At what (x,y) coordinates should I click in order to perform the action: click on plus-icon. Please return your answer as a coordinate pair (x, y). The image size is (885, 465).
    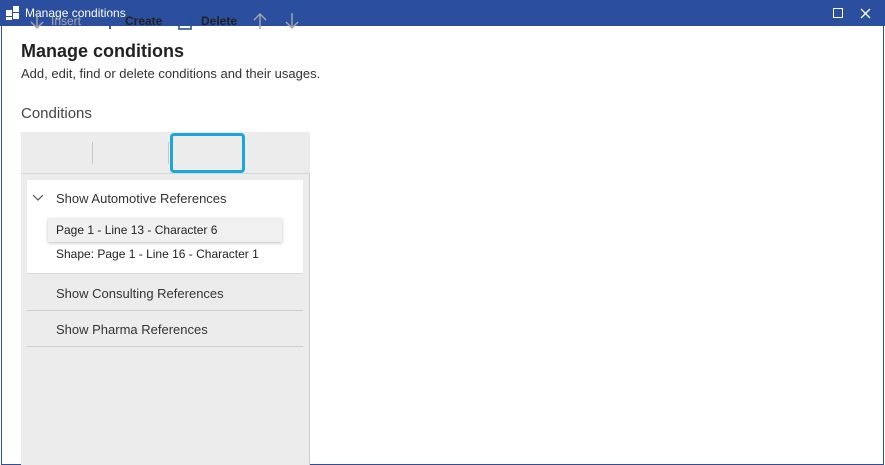
    Looking at the image, I should click on (110, 21).